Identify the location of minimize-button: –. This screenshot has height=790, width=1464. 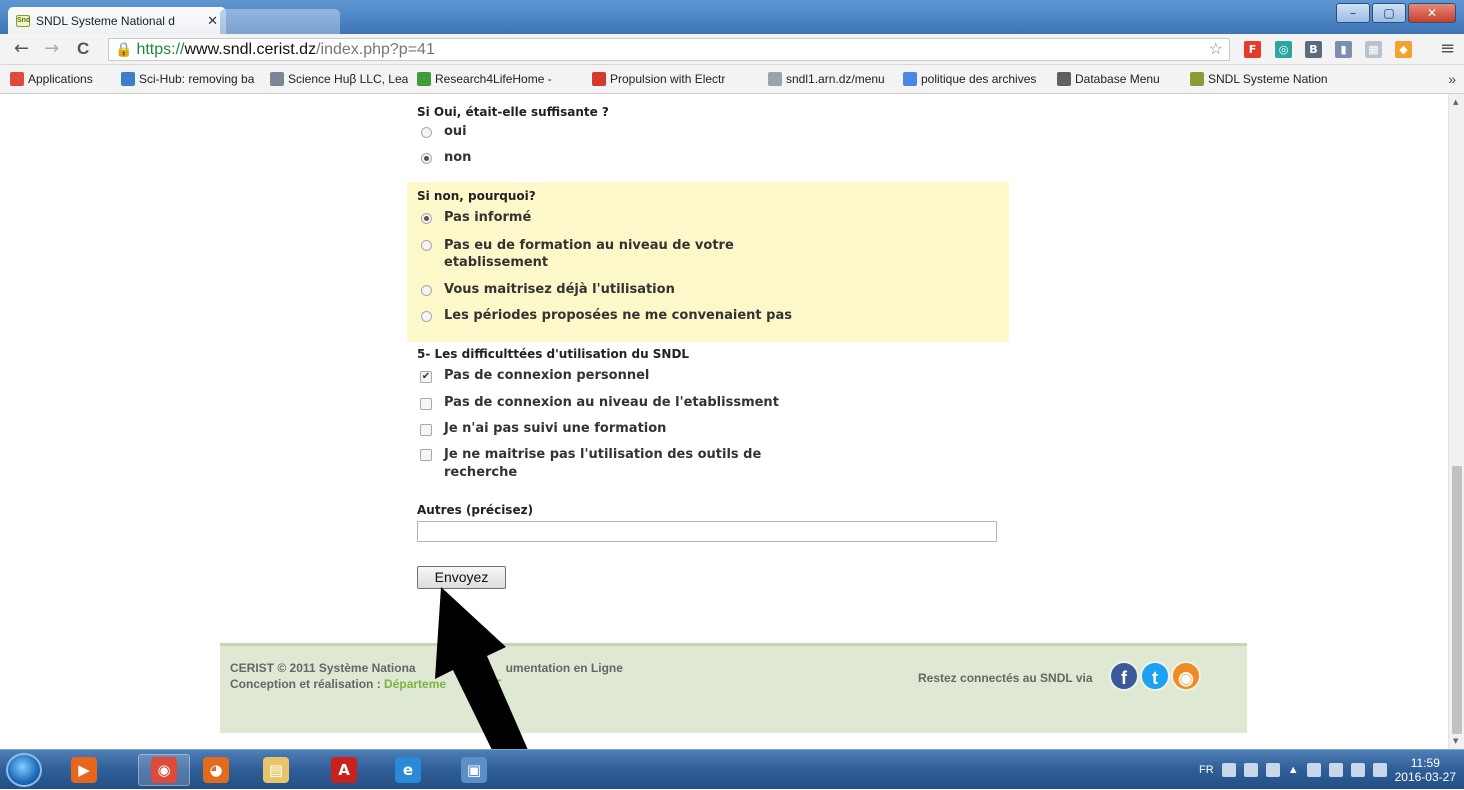
(1353, 13).